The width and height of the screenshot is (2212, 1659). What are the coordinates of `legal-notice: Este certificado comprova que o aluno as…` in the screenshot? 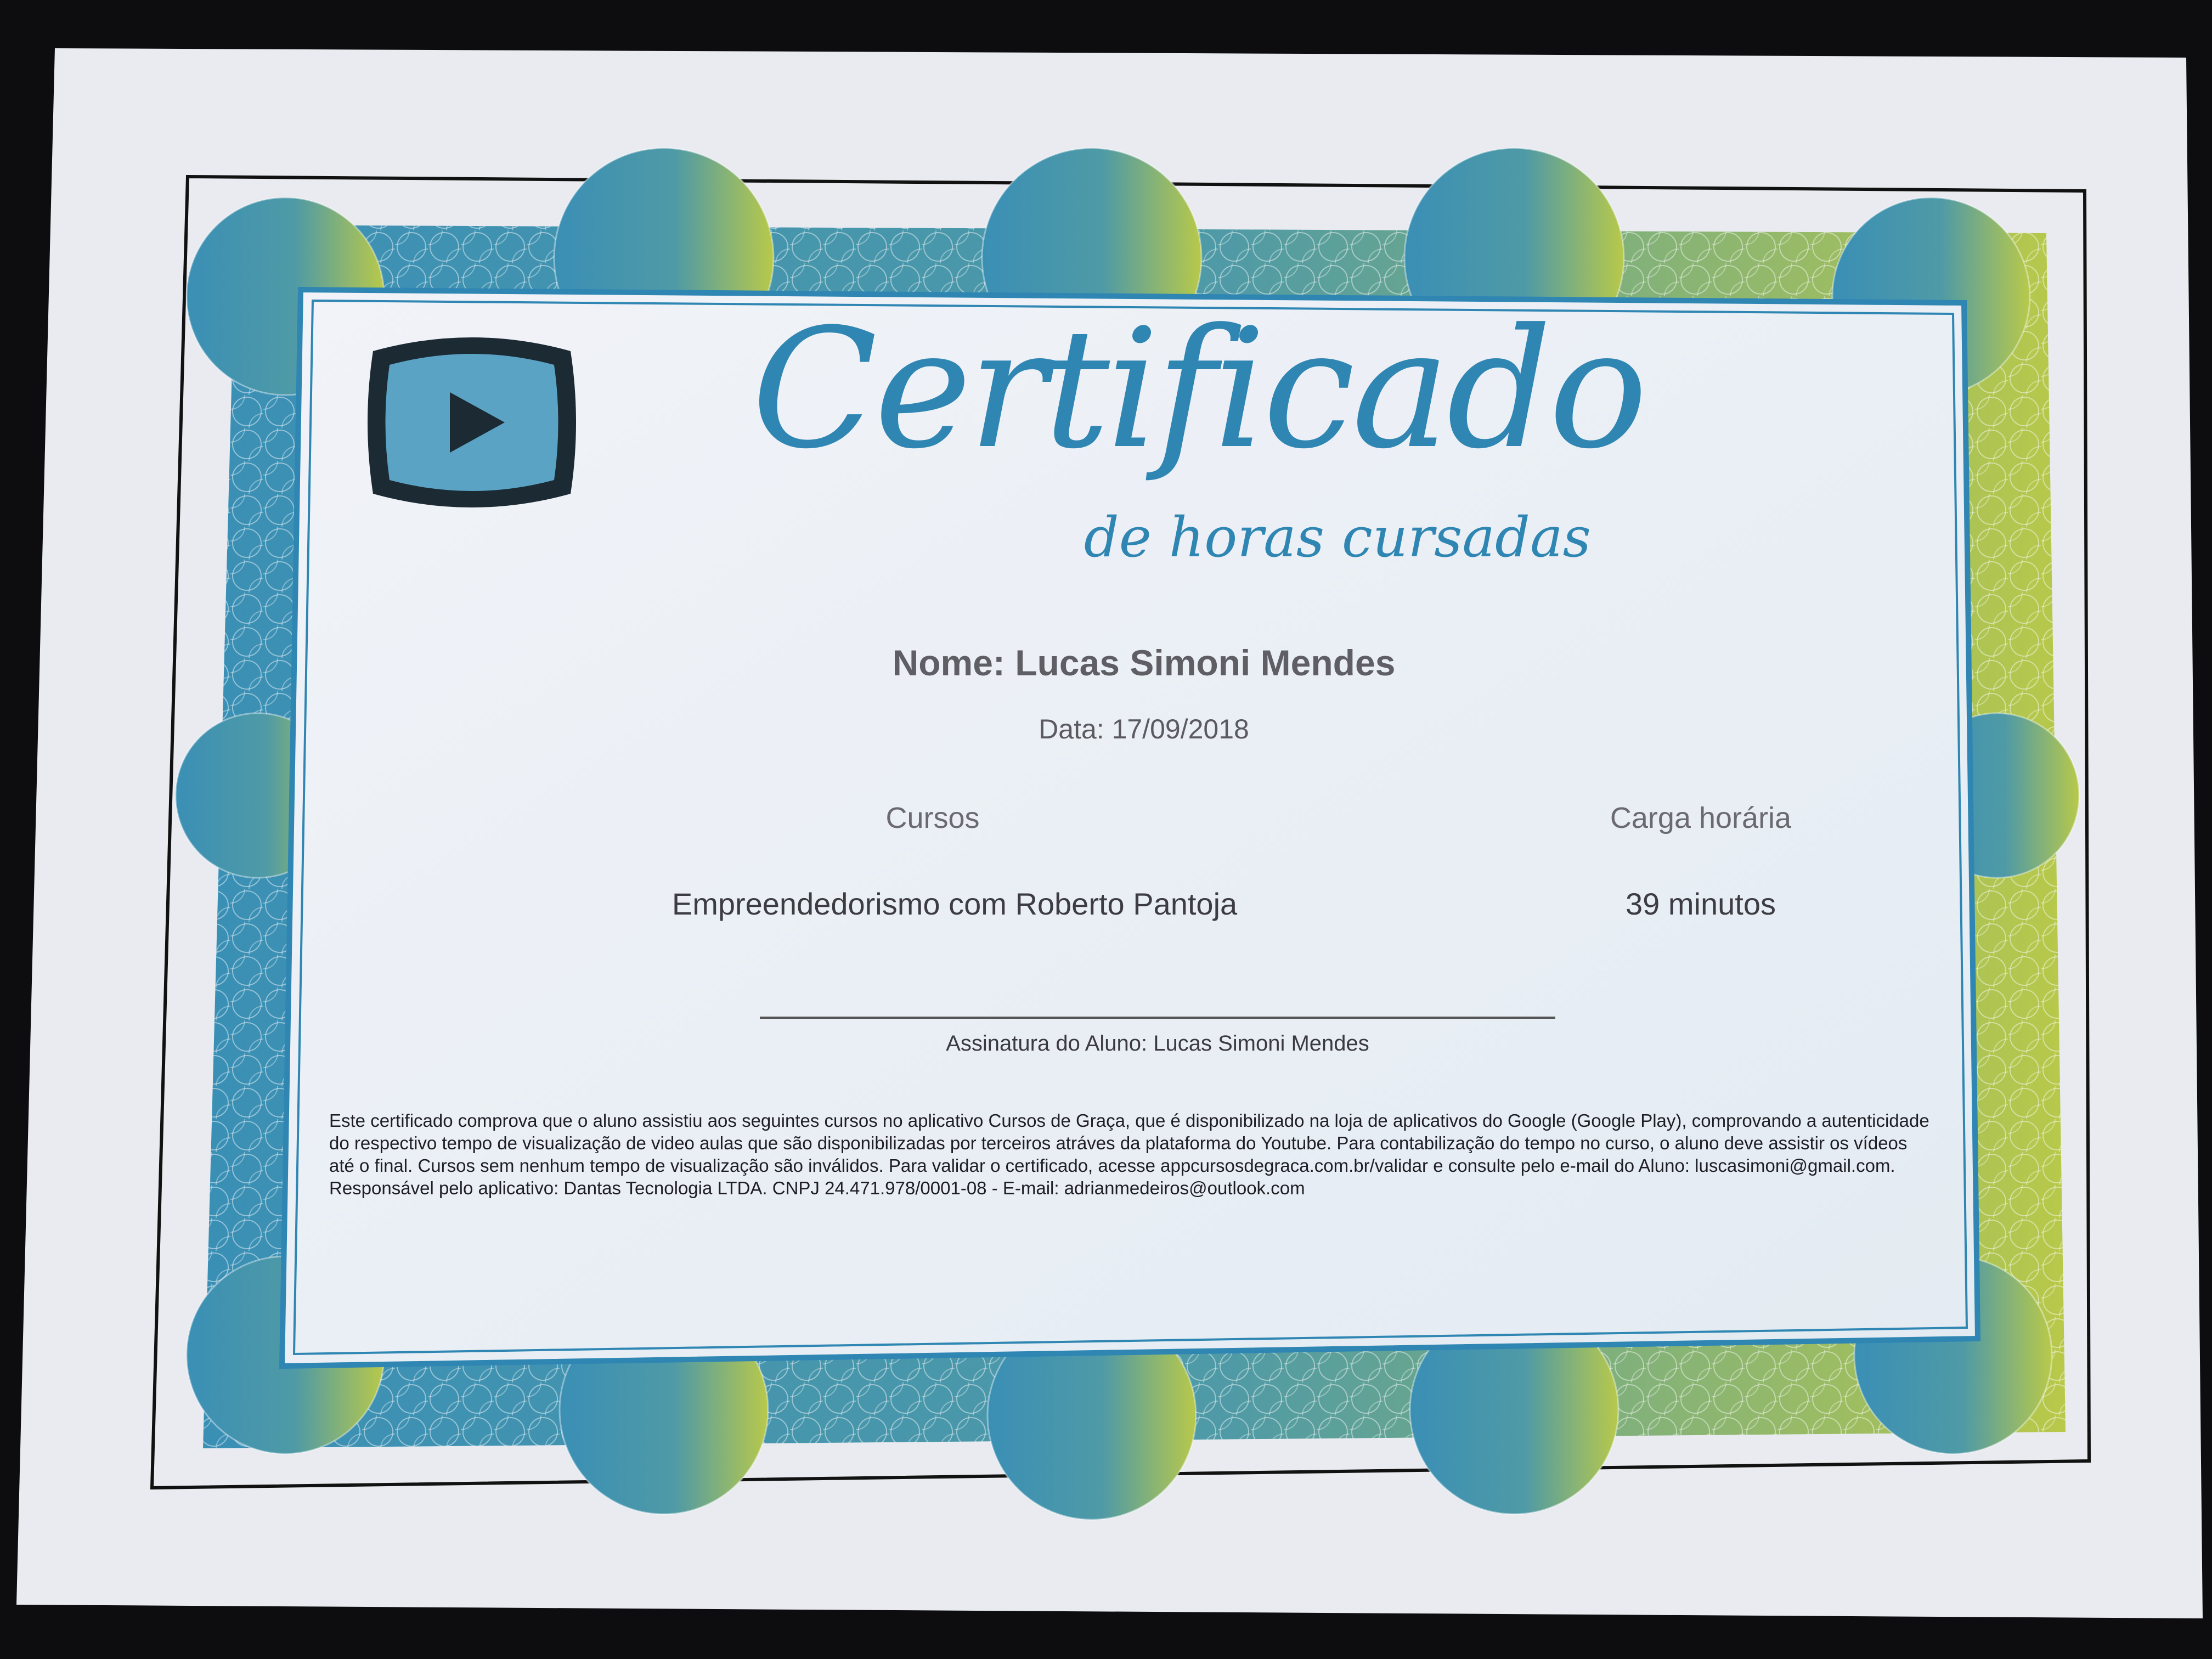 It's located at (1133, 1154).